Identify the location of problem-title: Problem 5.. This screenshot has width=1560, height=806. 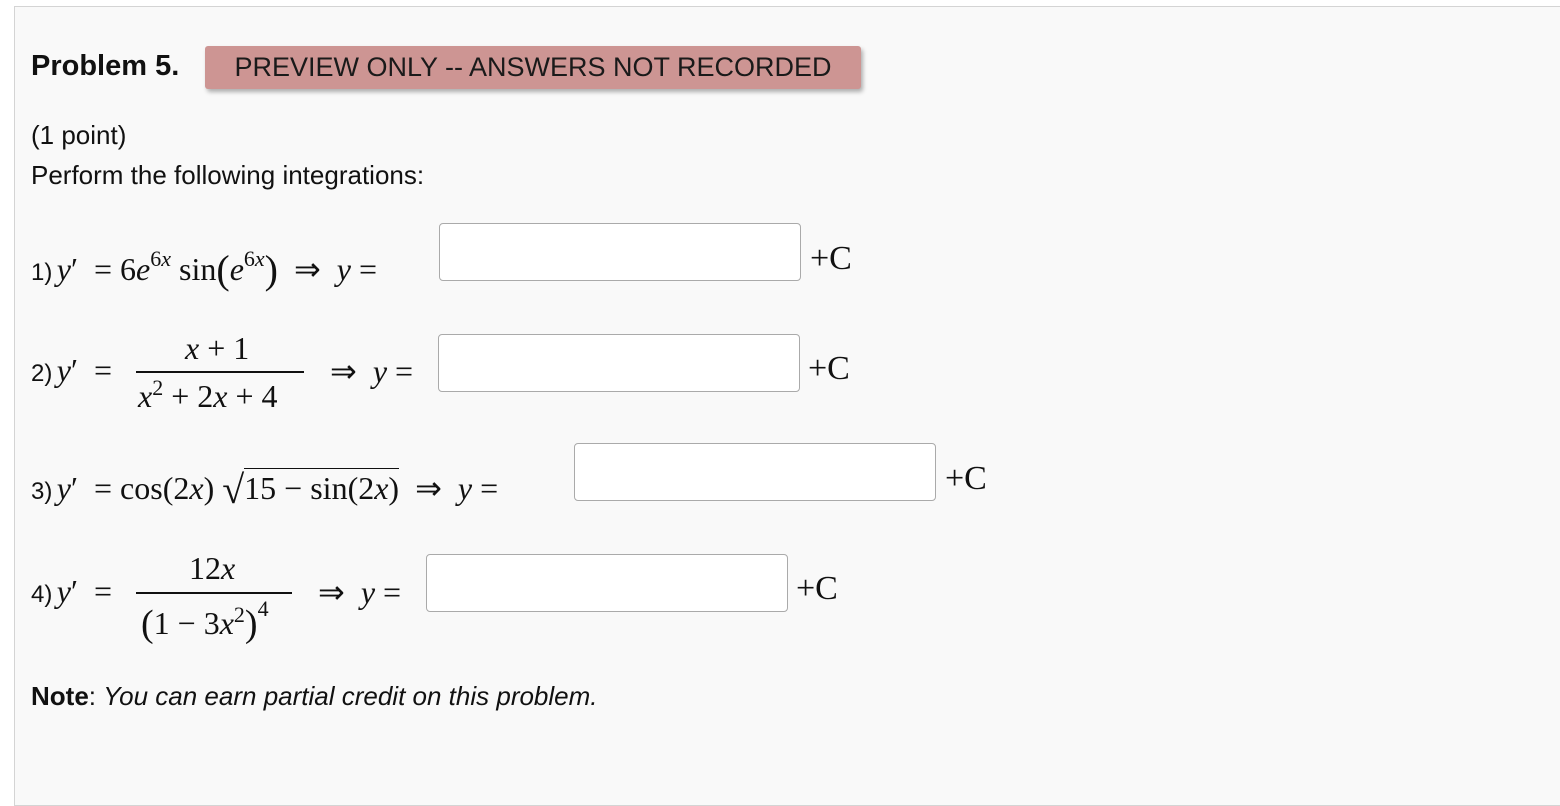
(105, 66).